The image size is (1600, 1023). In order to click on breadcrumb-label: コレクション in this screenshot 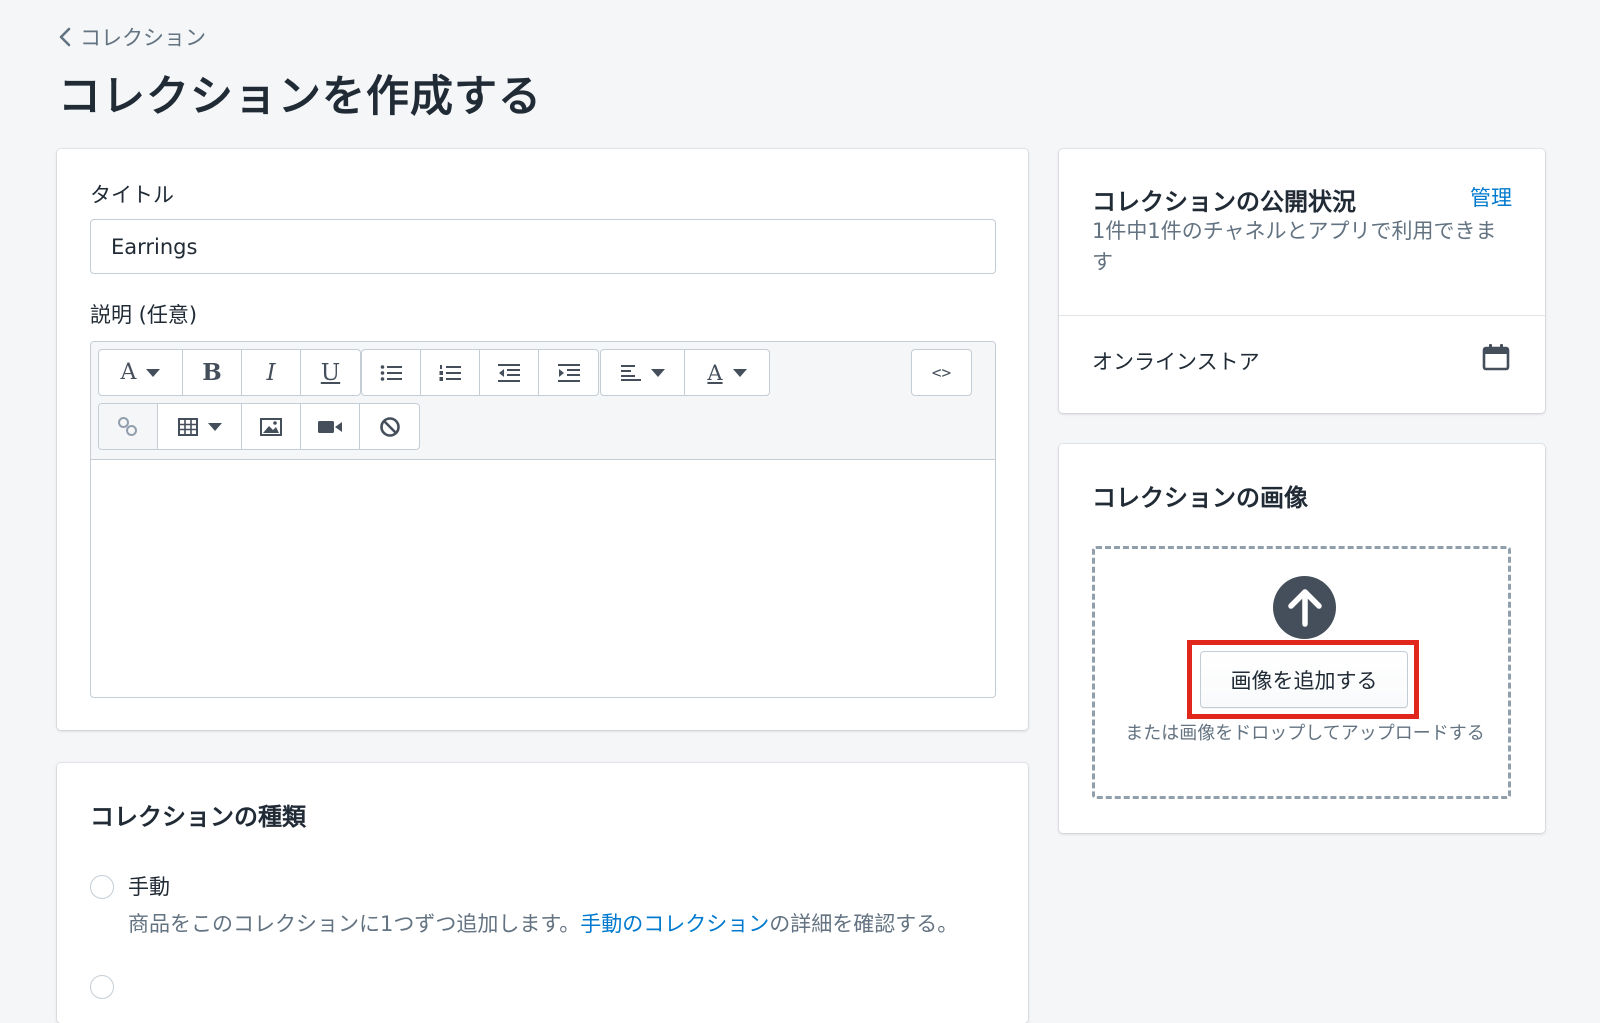, I will do `click(143, 37)`.